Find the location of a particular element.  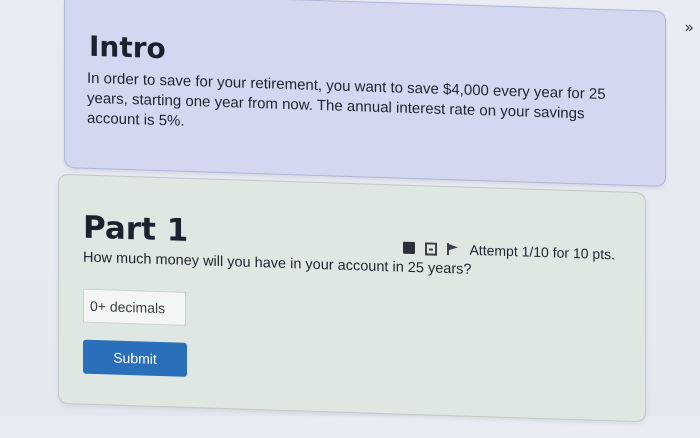

next-arrows-icon: » is located at coordinates (689, 27).